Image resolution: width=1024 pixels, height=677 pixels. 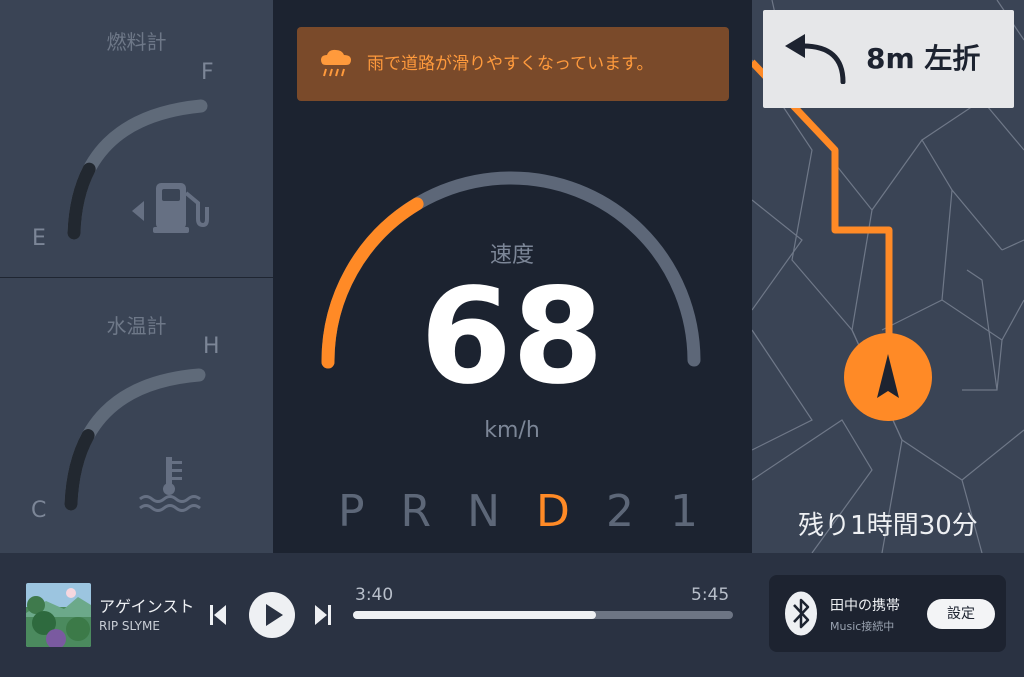 What do you see at coordinates (272, 615) in the screenshot?
I see `play-icon` at bounding box center [272, 615].